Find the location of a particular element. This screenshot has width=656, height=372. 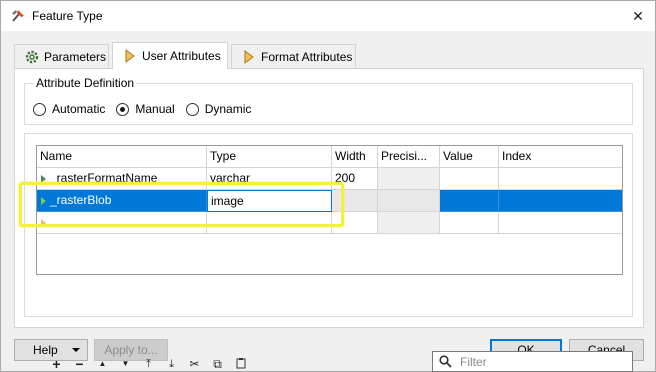

tab-parameters: Parameters is located at coordinates (61, 56).